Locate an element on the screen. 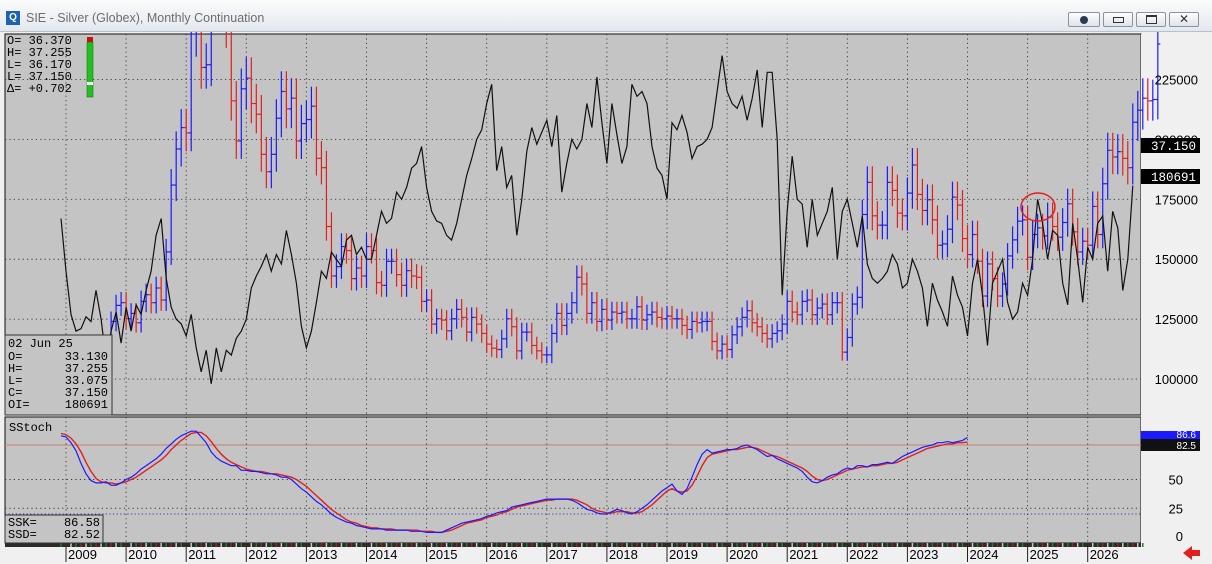 Image resolution: width=1212 pixels, height=564 pixels. last-oi-badge: 180691 is located at coordinates (1170, 177).